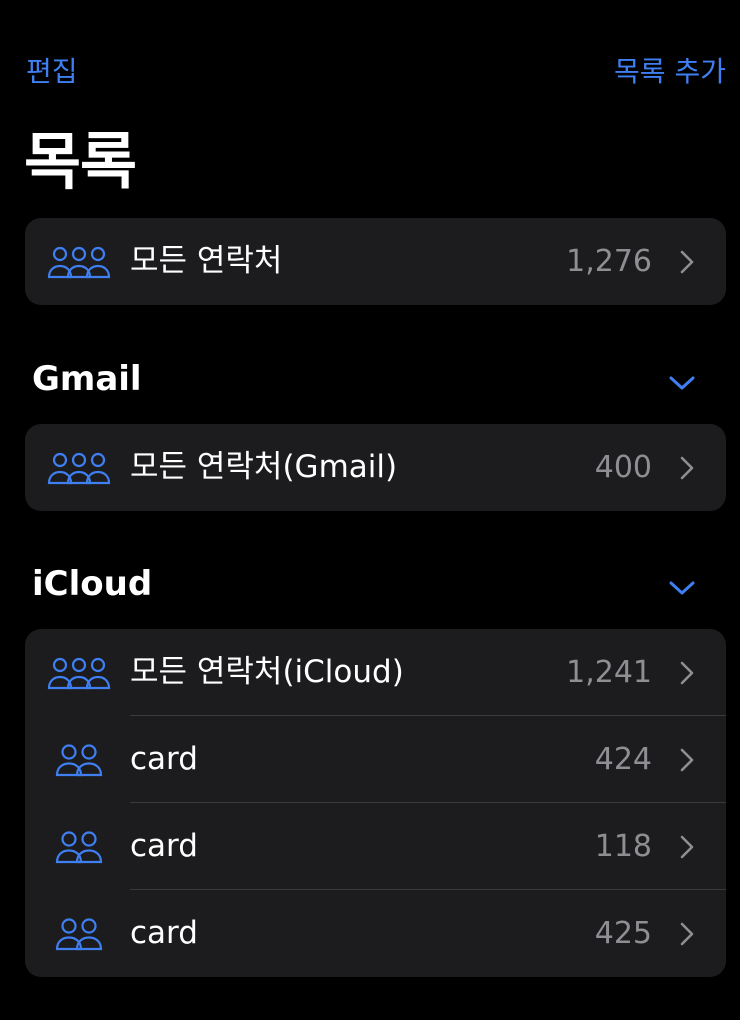 This screenshot has height=1020, width=740. Describe the element at coordinates (609, 672) in the screenshot. I see `row-count: 1,241` at that location.